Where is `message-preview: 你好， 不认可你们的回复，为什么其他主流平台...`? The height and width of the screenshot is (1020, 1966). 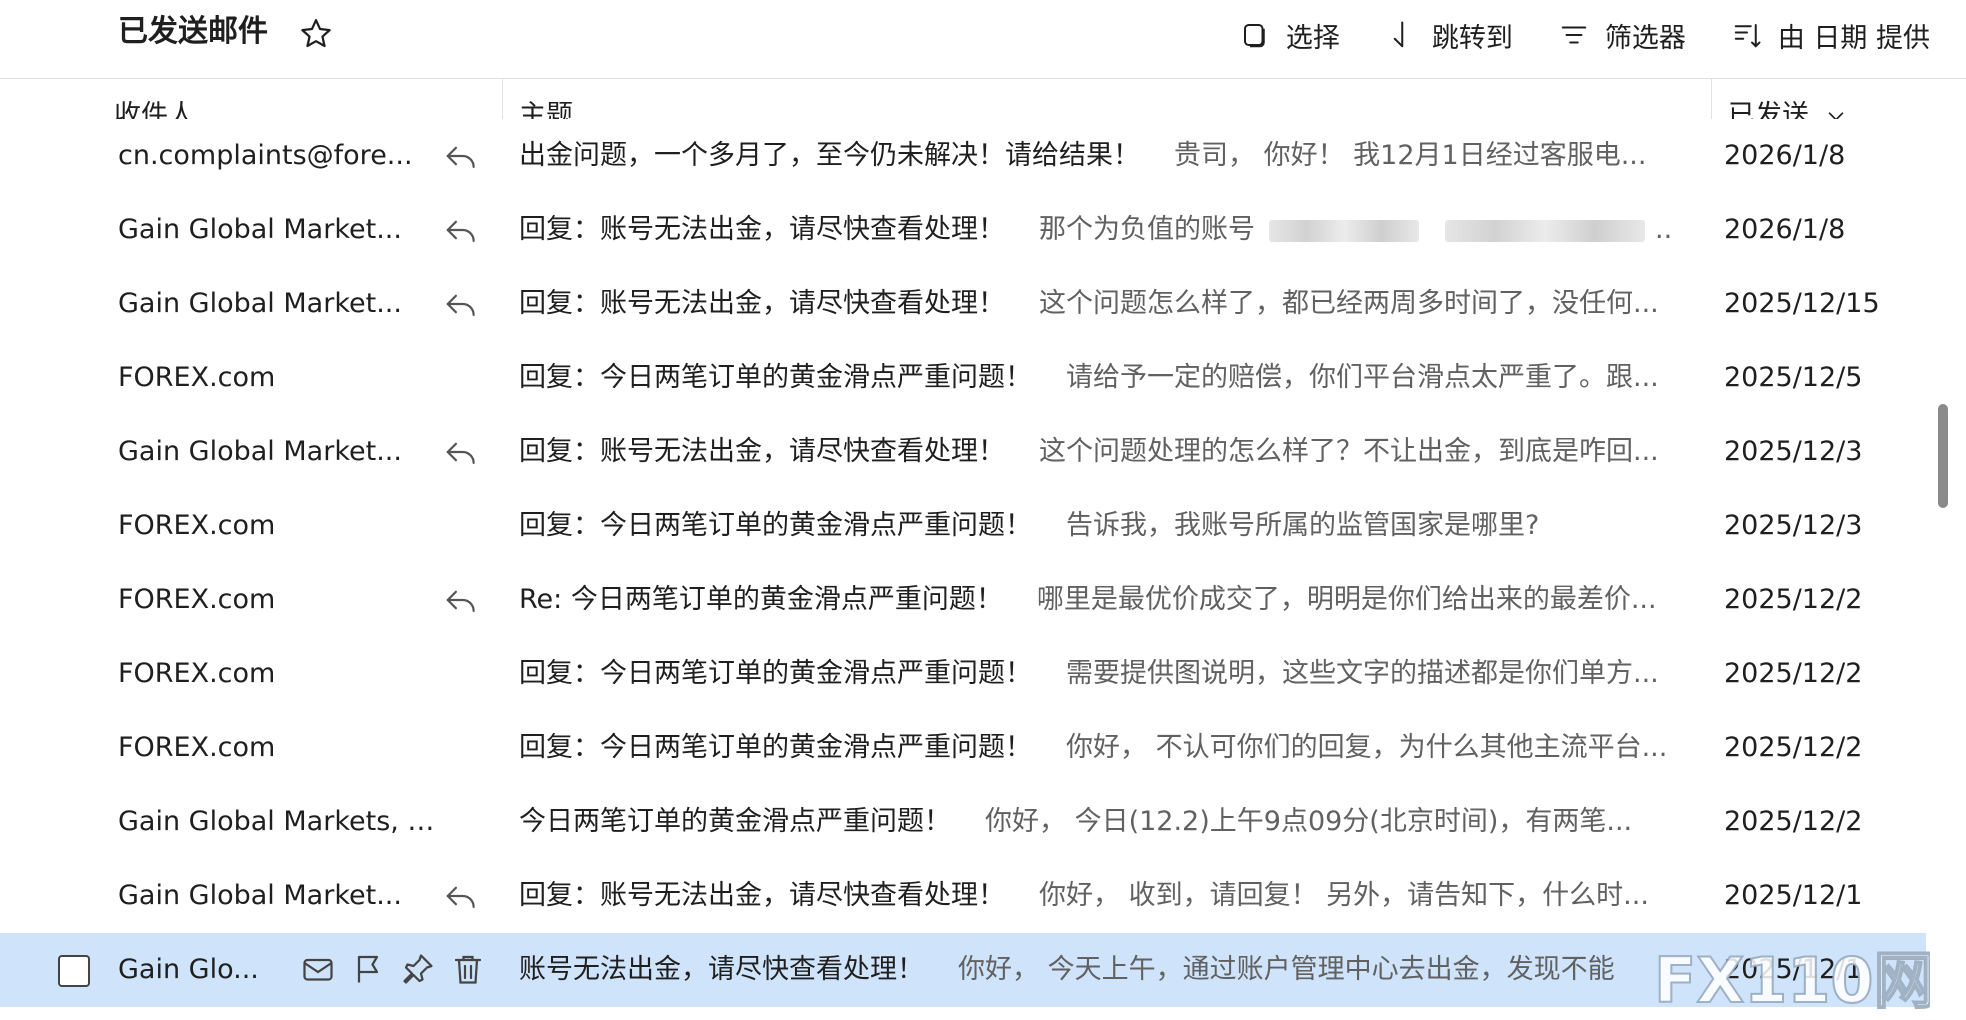 message-preview: 你好， 不认可你们的回复，为什么其他主流平台... is located at coordinates (1367, 747).